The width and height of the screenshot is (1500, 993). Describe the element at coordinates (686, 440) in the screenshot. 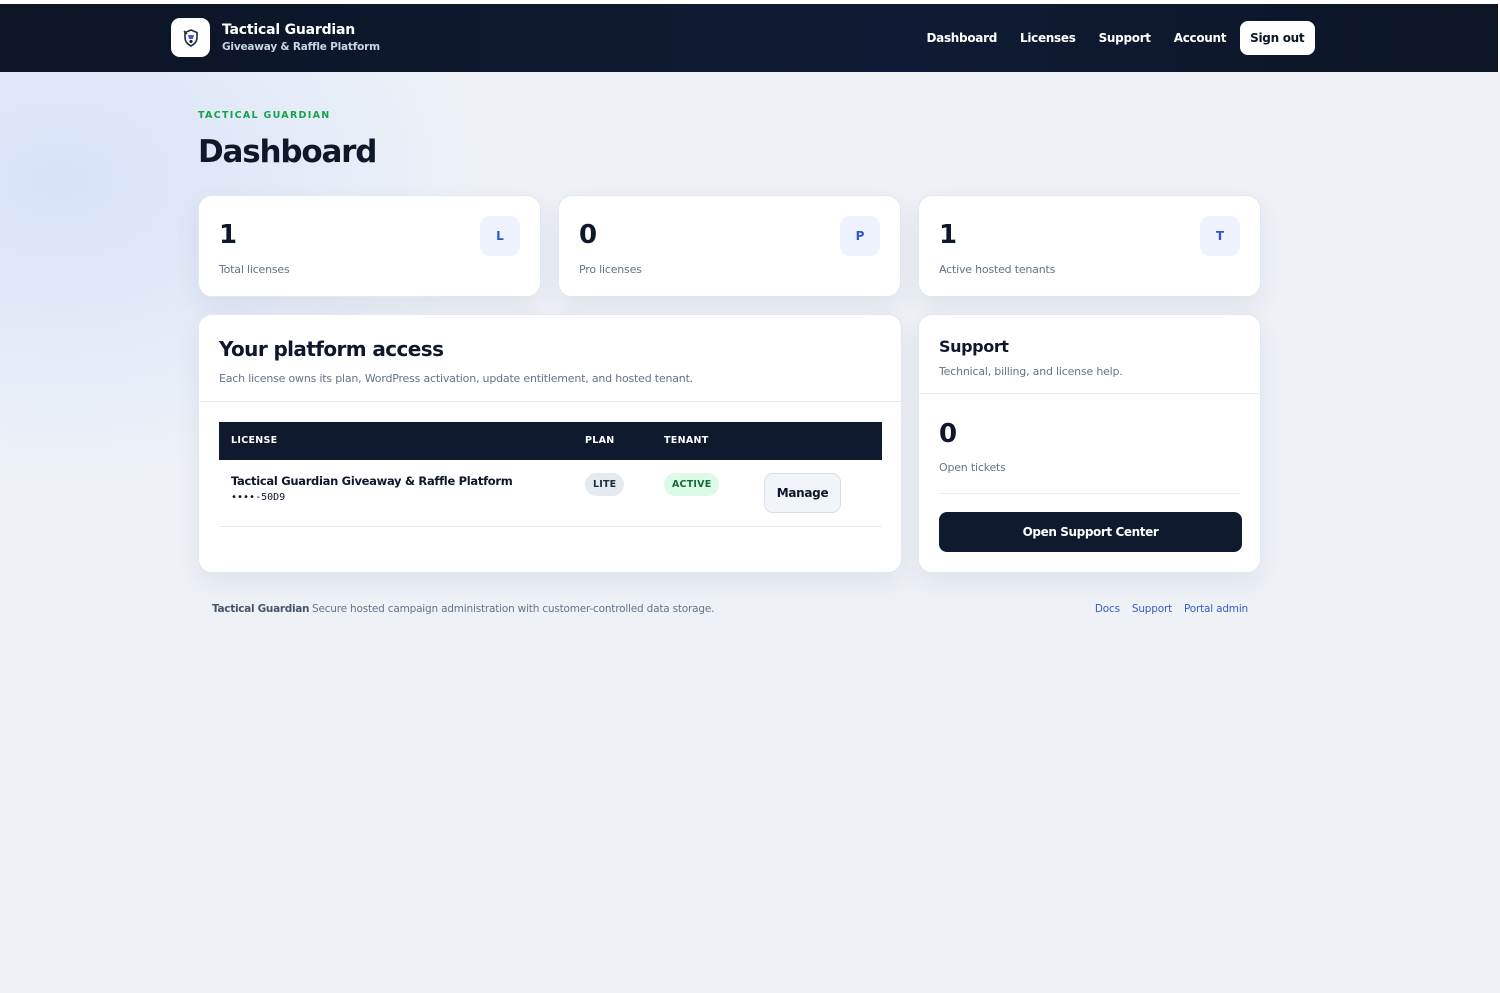

I see `column-header-tenant: TENANT` at that location.